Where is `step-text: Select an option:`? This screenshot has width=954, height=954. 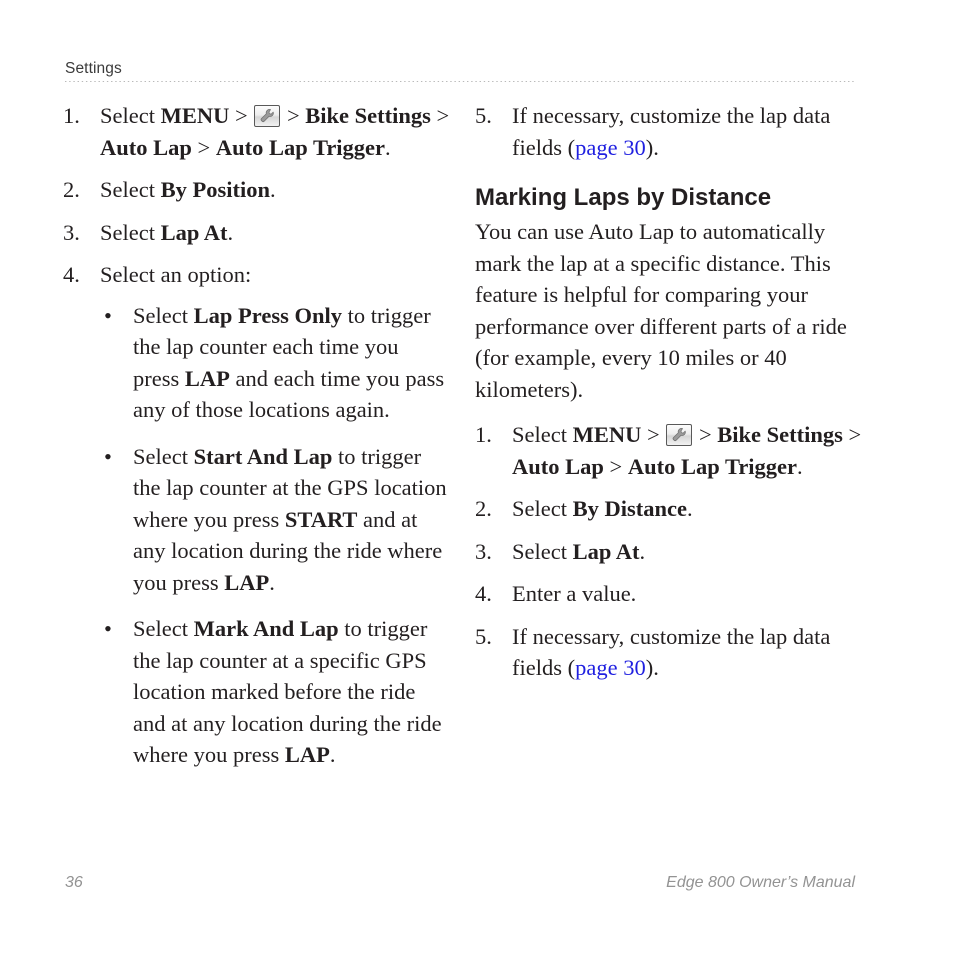 step-text: Select an option: is located at coordinates (175, 274).